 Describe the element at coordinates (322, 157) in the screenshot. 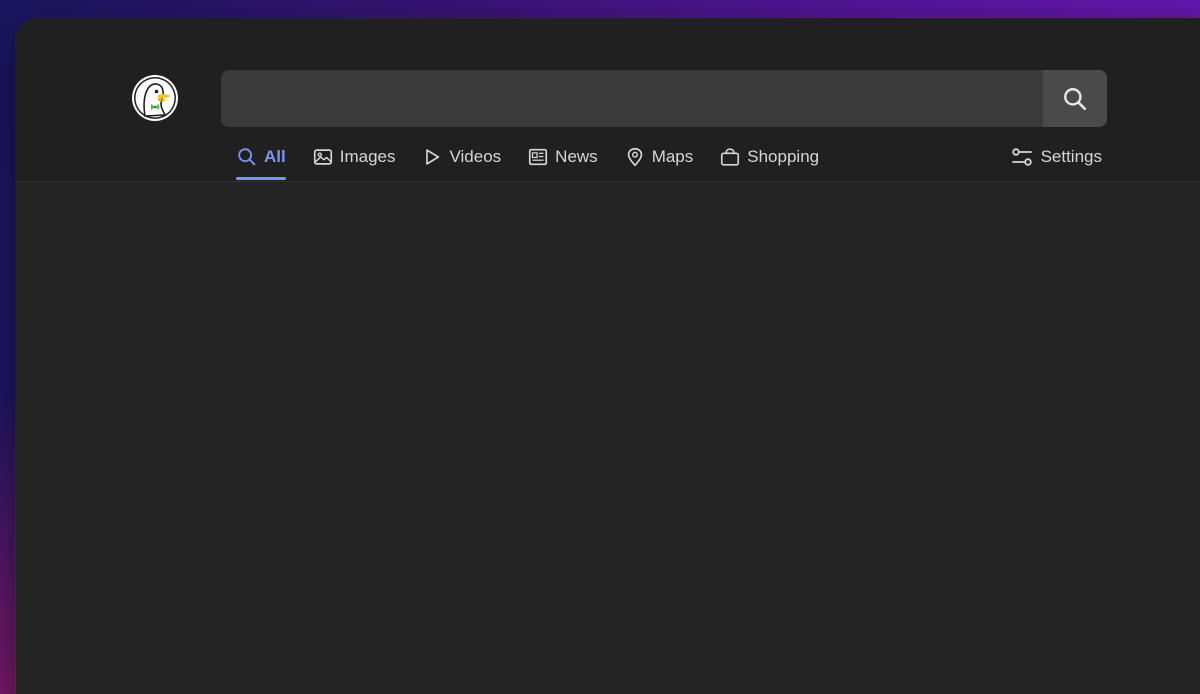

I see `image-icon` at that location.